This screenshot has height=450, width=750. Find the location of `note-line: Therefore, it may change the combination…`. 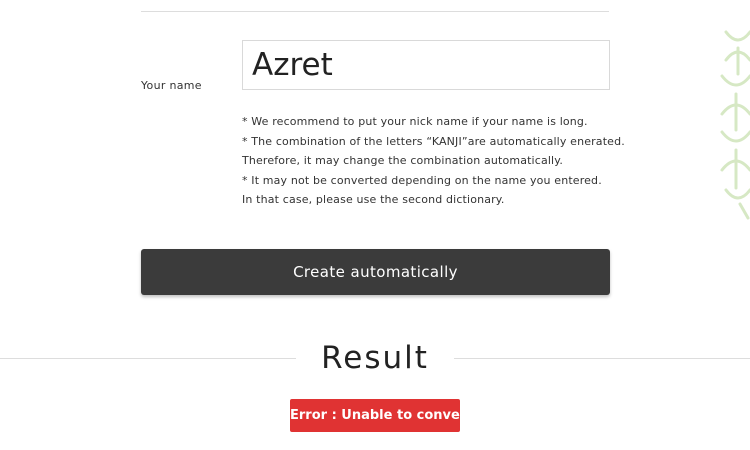

note-line: Therefore, it may change the combination… is located at coordinates (402, 160).